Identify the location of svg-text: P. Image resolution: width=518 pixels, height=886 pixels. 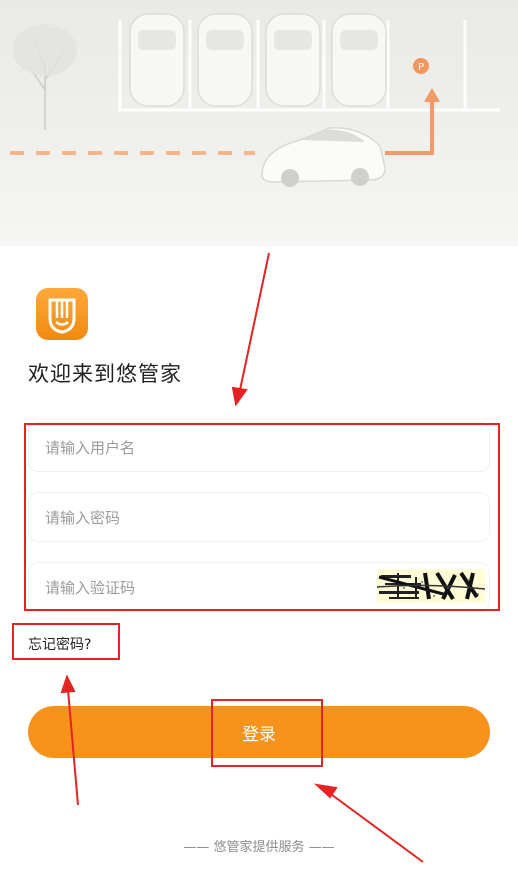
(421, 67).